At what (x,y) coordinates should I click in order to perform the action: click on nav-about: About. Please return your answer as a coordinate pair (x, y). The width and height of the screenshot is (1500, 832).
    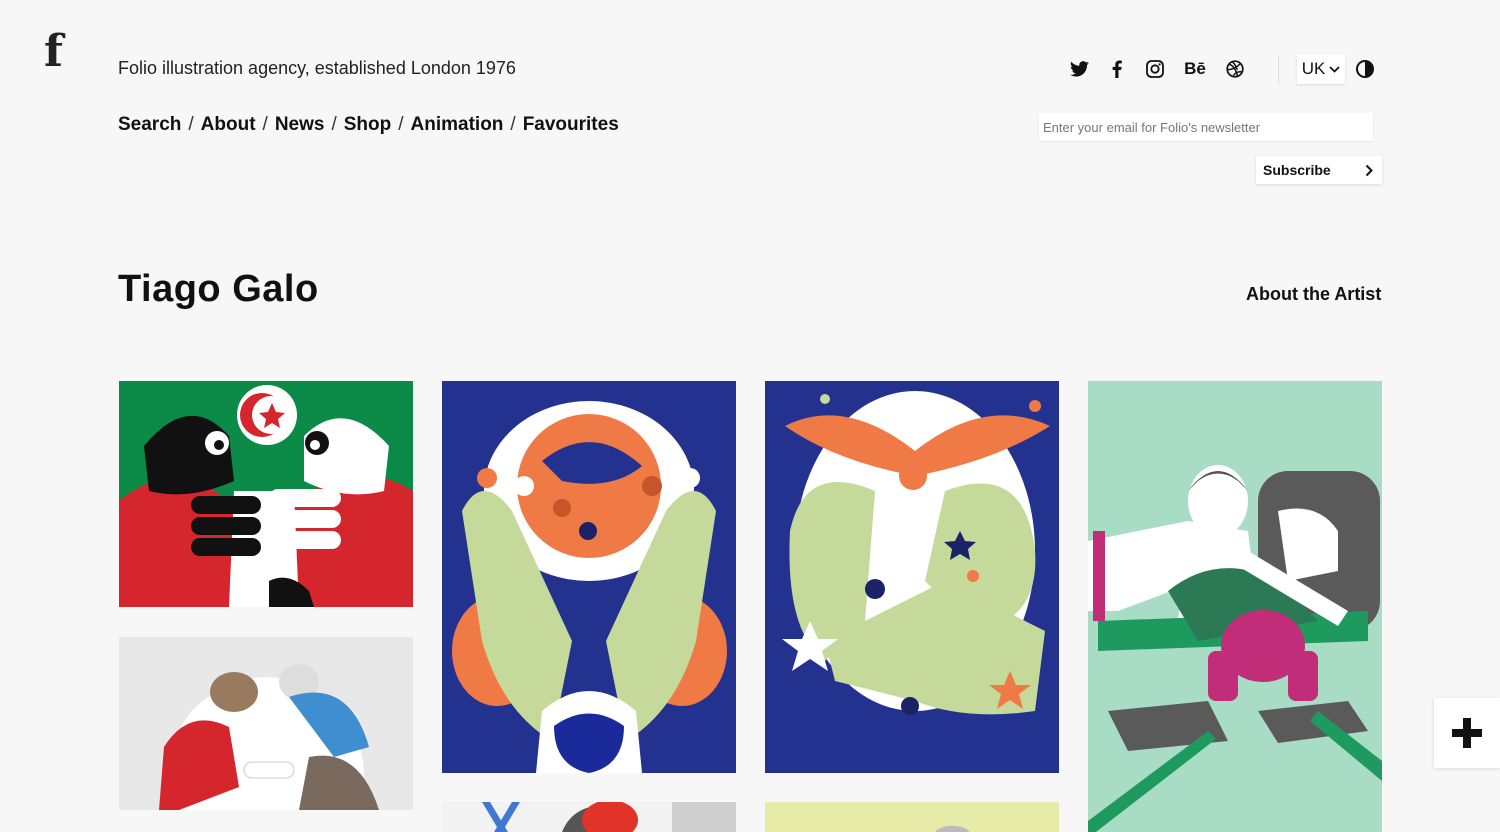
    Looking at the image, I should click on (228, 125).